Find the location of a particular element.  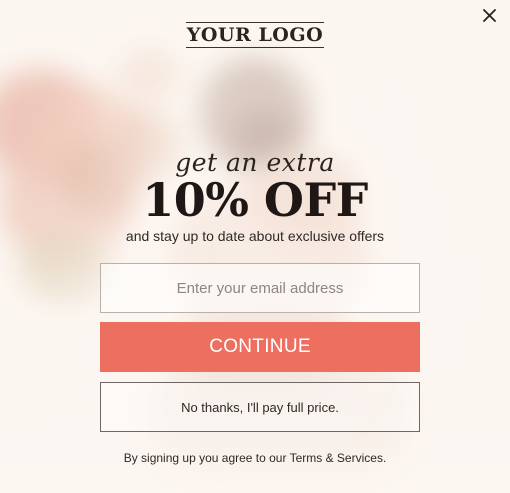

headline-offer: 10% OFF is located at coordinates (255, 200).